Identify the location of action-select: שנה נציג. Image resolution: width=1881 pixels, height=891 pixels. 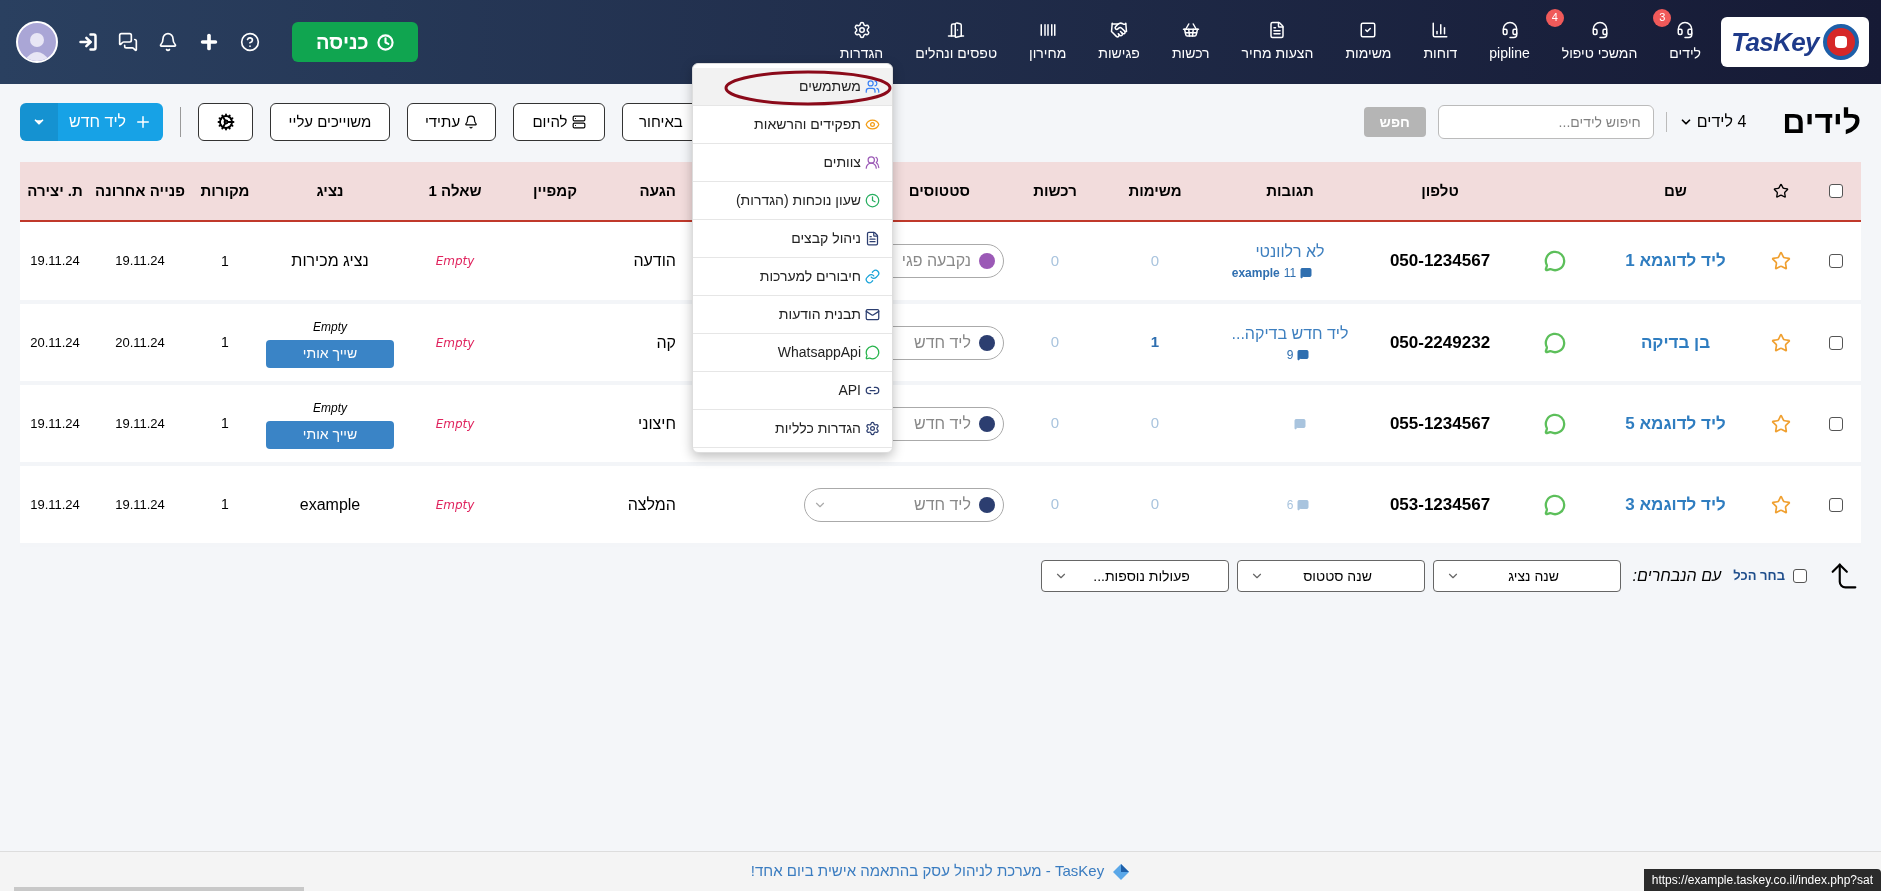
(1526, 576).